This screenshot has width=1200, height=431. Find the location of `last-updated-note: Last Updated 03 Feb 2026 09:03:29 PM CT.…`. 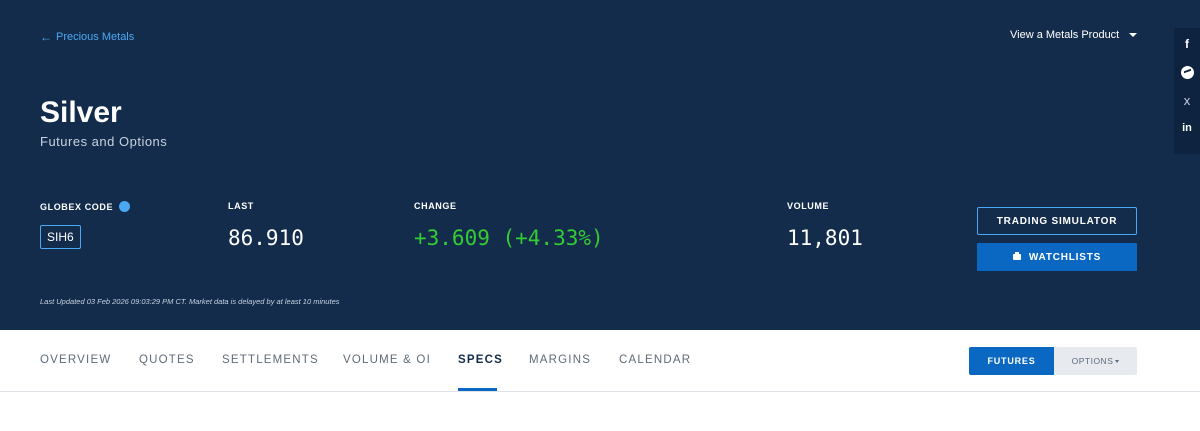

last-updated-note: Last Updated 03 Feb 2026 09:03:29 PM CT.… is located at coordinates (190, 301).